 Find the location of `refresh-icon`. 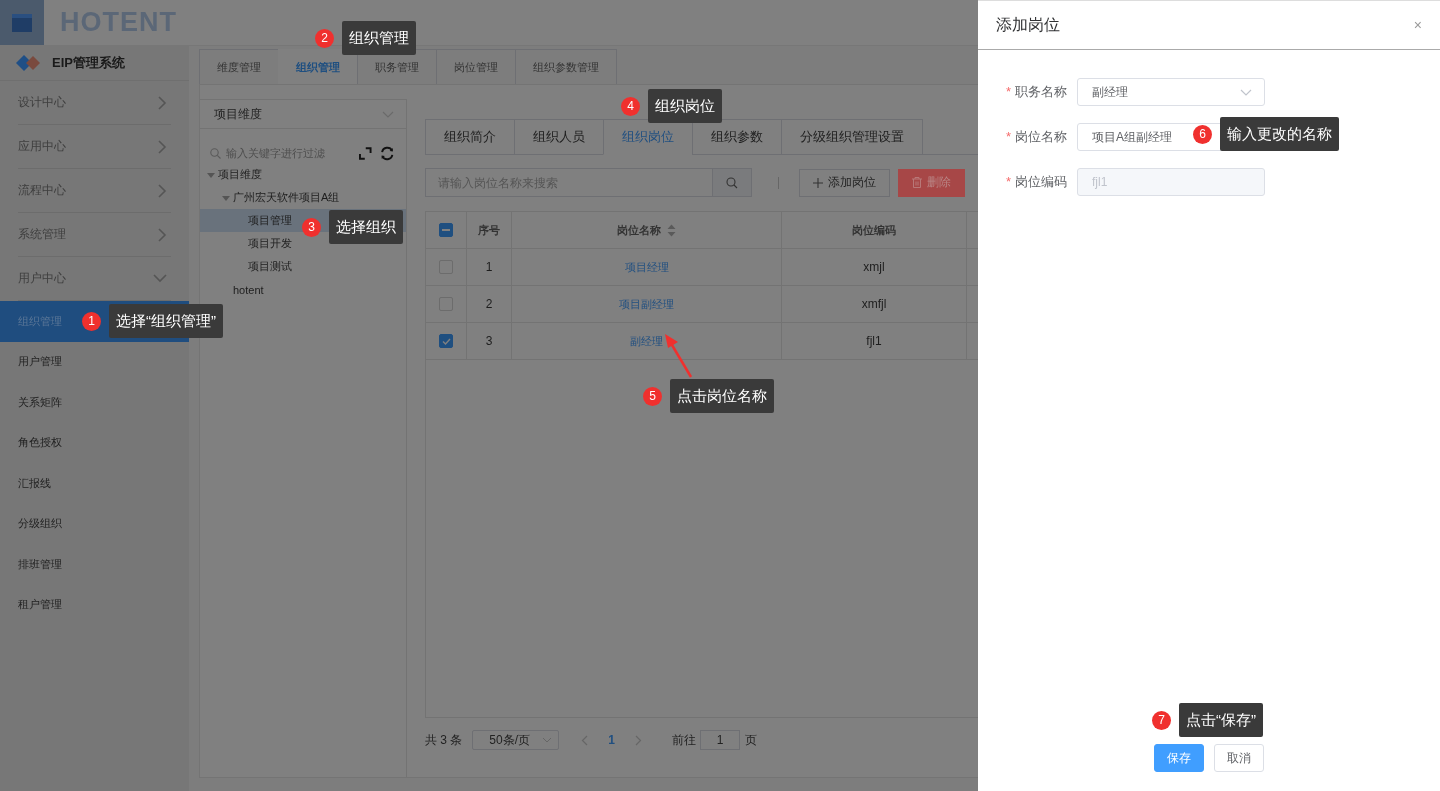

refresh-icon is located at coordinates (386, 153).